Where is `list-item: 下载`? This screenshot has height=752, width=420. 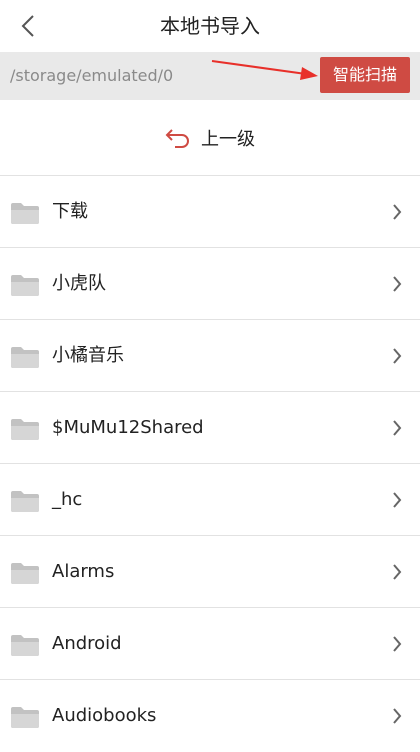 list-item: 下载 is located at coordinates (210, 212).